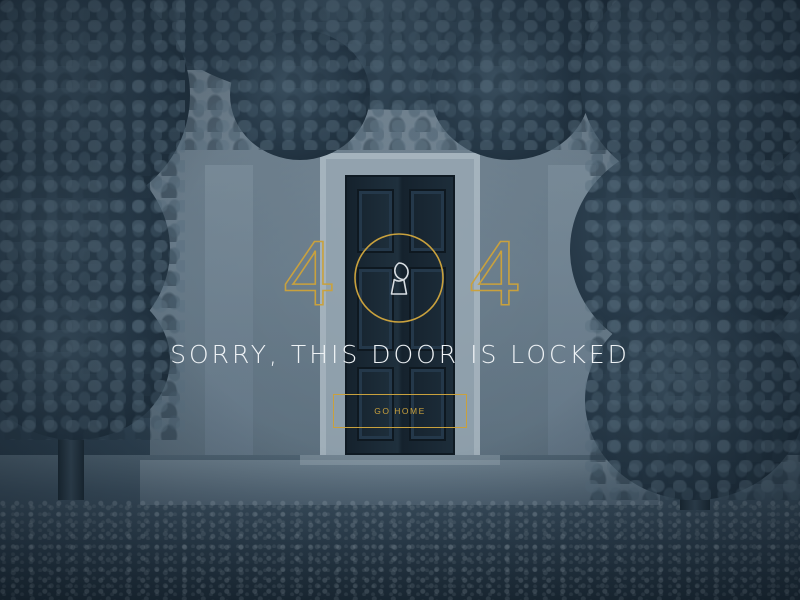 This screenshot has width=800, height=600. Describe the element at coordinates (309, 274) in the screenshot. I see `error-code-digit-left: 4` at that location.